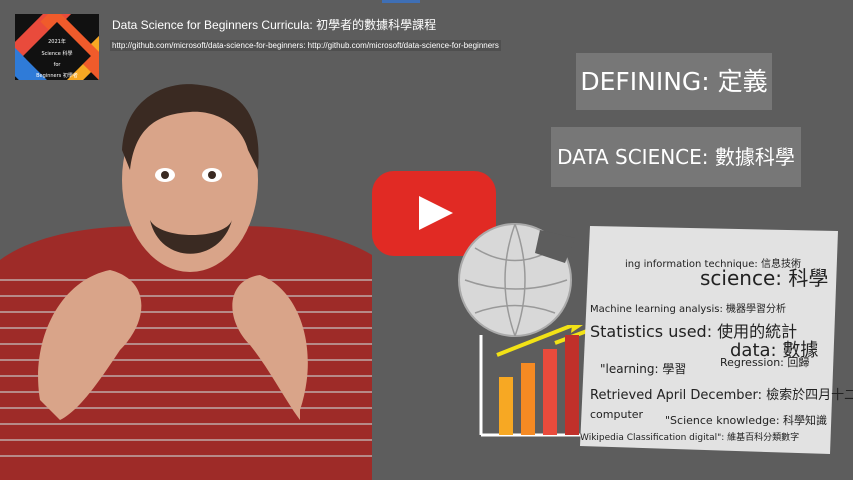 Image resolution: width=853 pixels, height=480 pixels. What do you see at coordinates (57, 76) in the screenshot?
I see `logo-line-4: Beginners 初學者` at bounding box center [57, 76].